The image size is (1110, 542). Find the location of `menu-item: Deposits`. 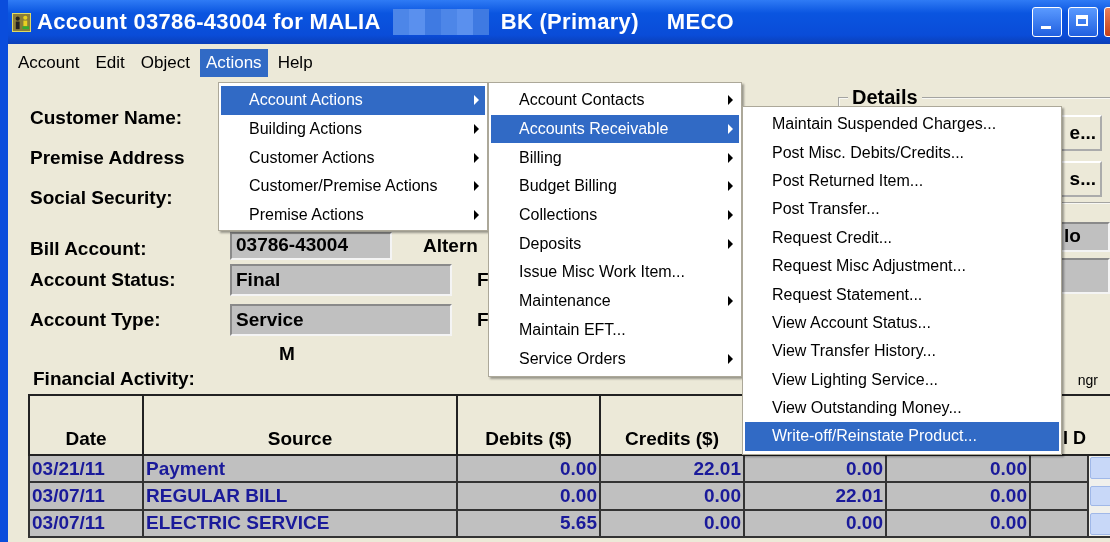

menu-item: Deposits is located at coordinates (615, 244).